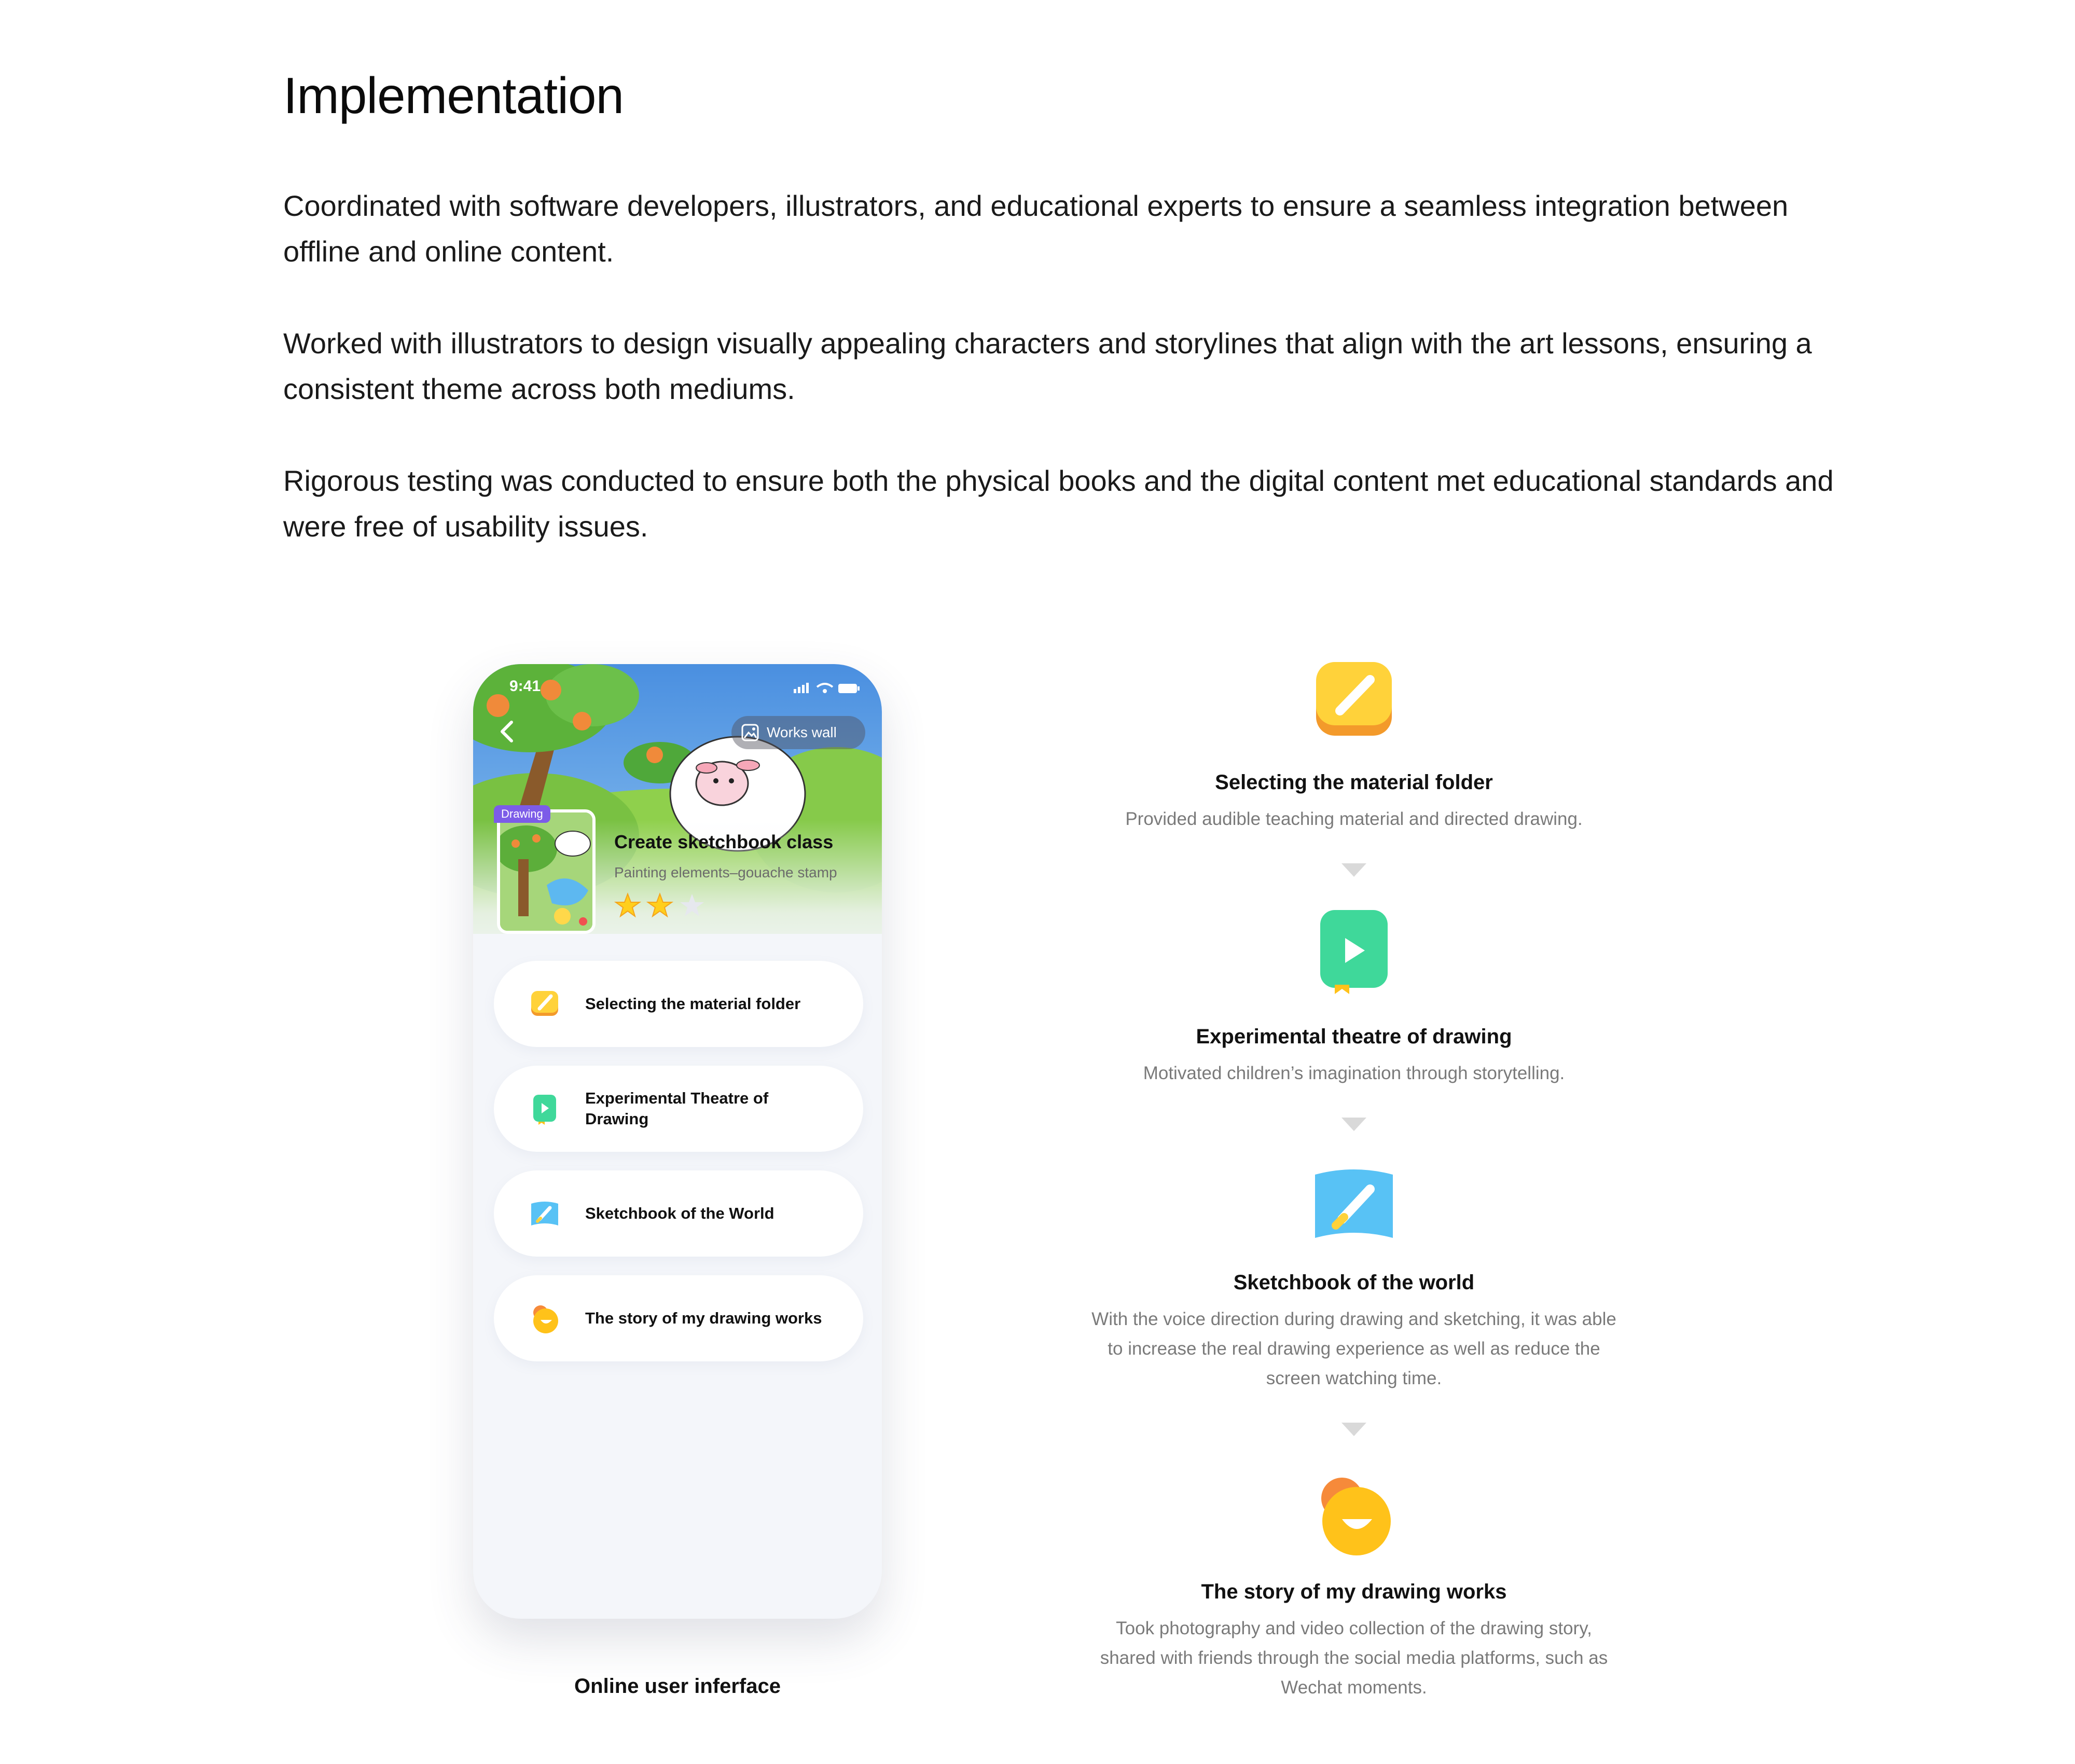 Image resolution: width=2075 pixels, height=1764 pixels. I want to click on menu-item-theatre: Experimental Theatre of Drawing, so click(678, 1109).